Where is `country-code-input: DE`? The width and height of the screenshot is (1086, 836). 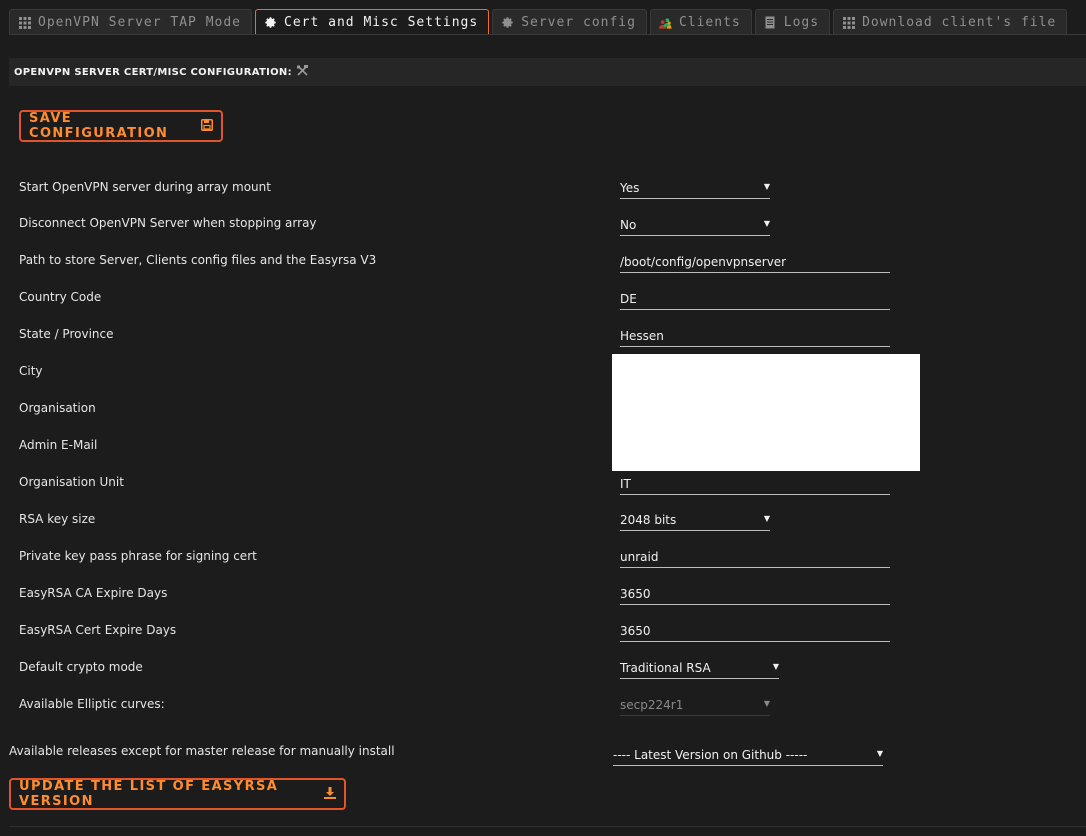
country-code-input: DE is located at coordinates (755, 299).